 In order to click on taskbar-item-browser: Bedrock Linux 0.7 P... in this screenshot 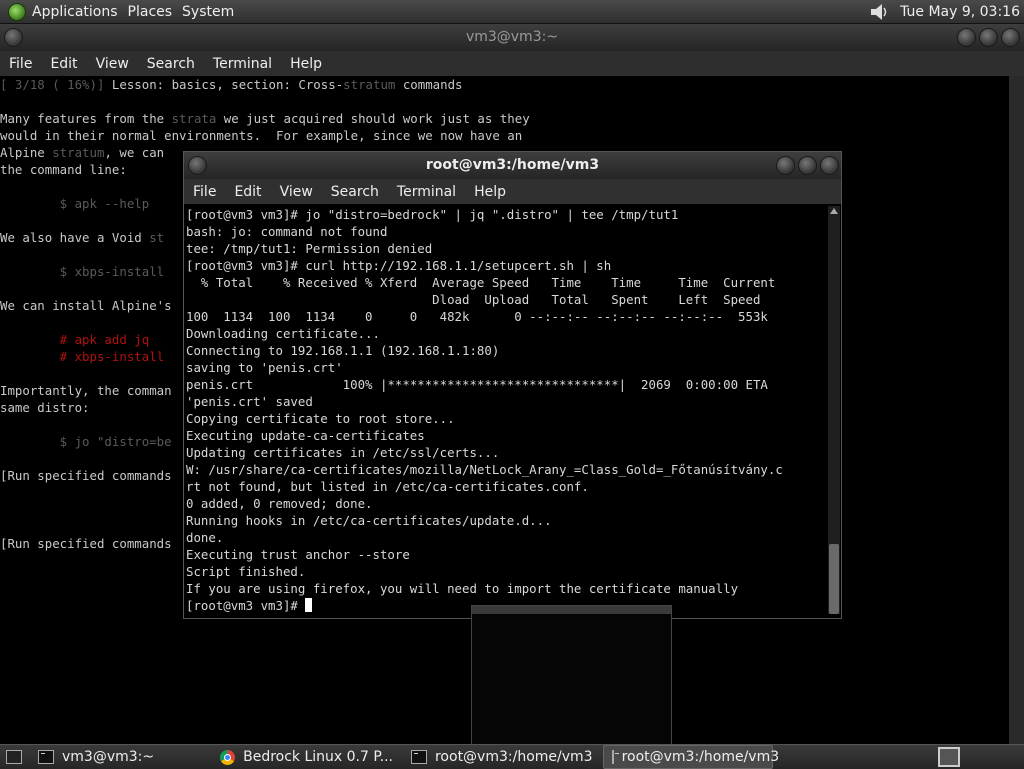, I will do `click(306, 757)`.